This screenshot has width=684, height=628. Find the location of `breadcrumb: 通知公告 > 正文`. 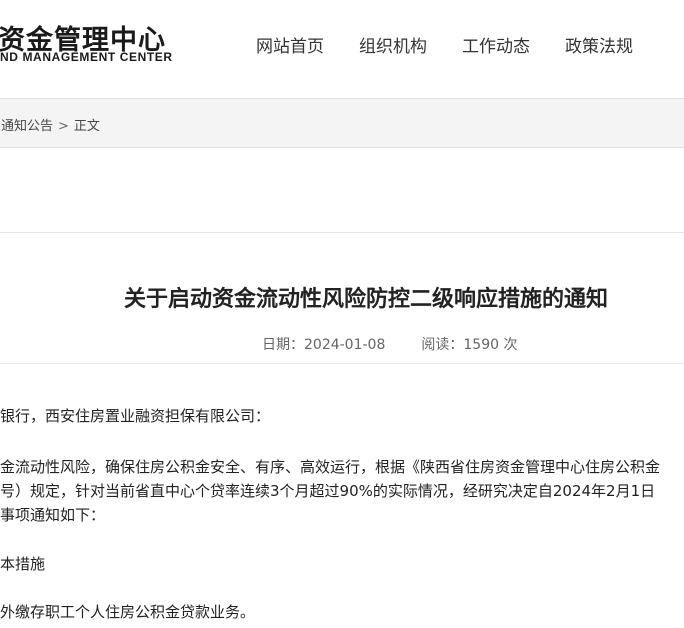

breadcrumb: 通知公告 > 正文 is located at coordinates (50, 124).